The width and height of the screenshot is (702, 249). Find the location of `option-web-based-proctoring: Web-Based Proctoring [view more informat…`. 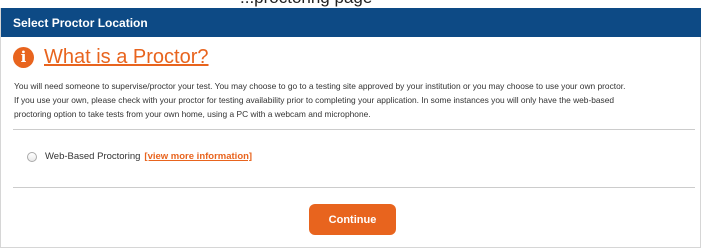

option-web-based-proctoring: Web-Based Proctoring [view more informat… is located at coordinates (139, 156).